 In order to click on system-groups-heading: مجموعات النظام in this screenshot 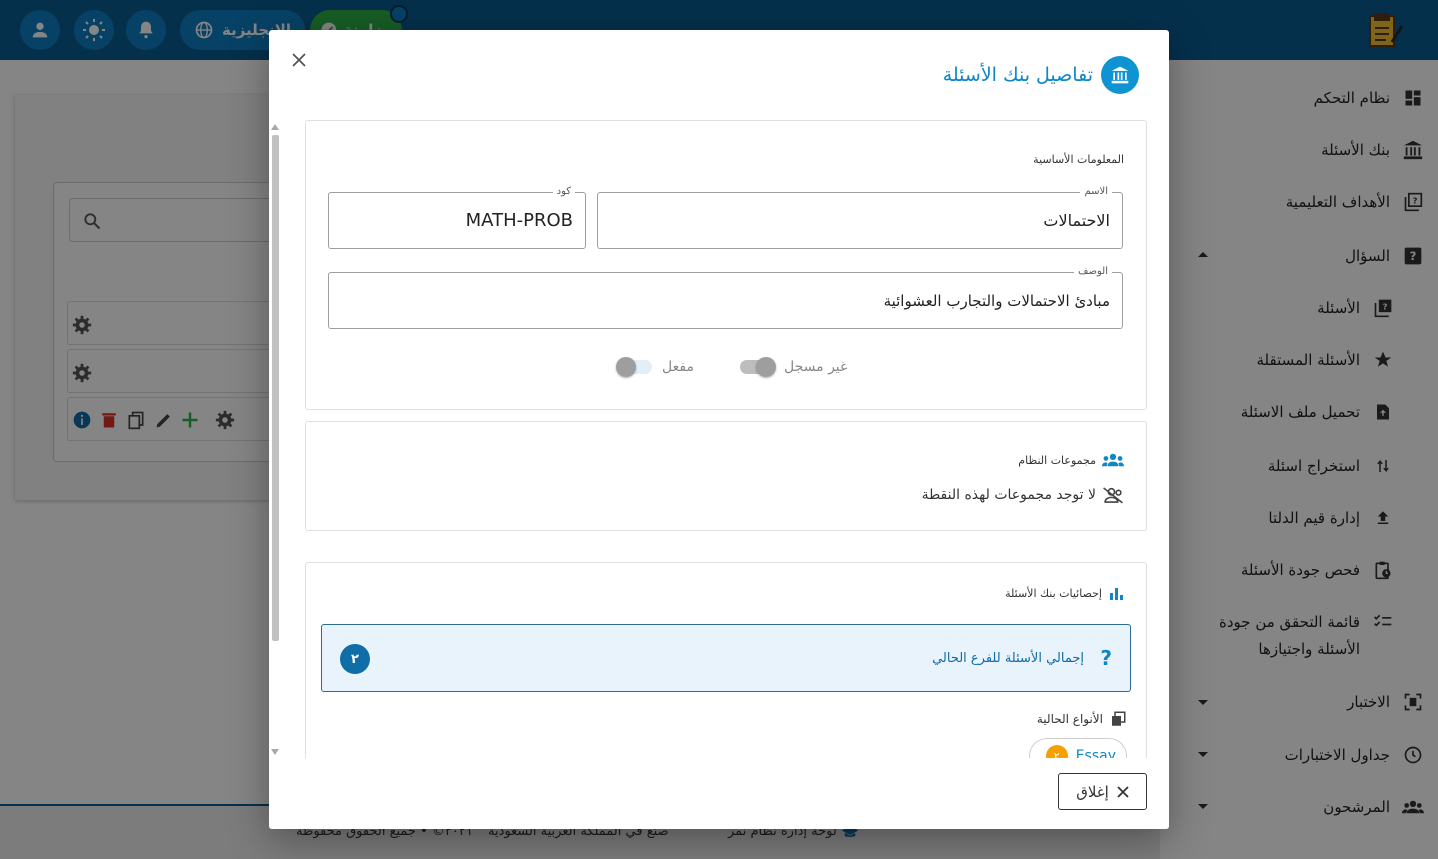, I will do `click(1071, 460)`.